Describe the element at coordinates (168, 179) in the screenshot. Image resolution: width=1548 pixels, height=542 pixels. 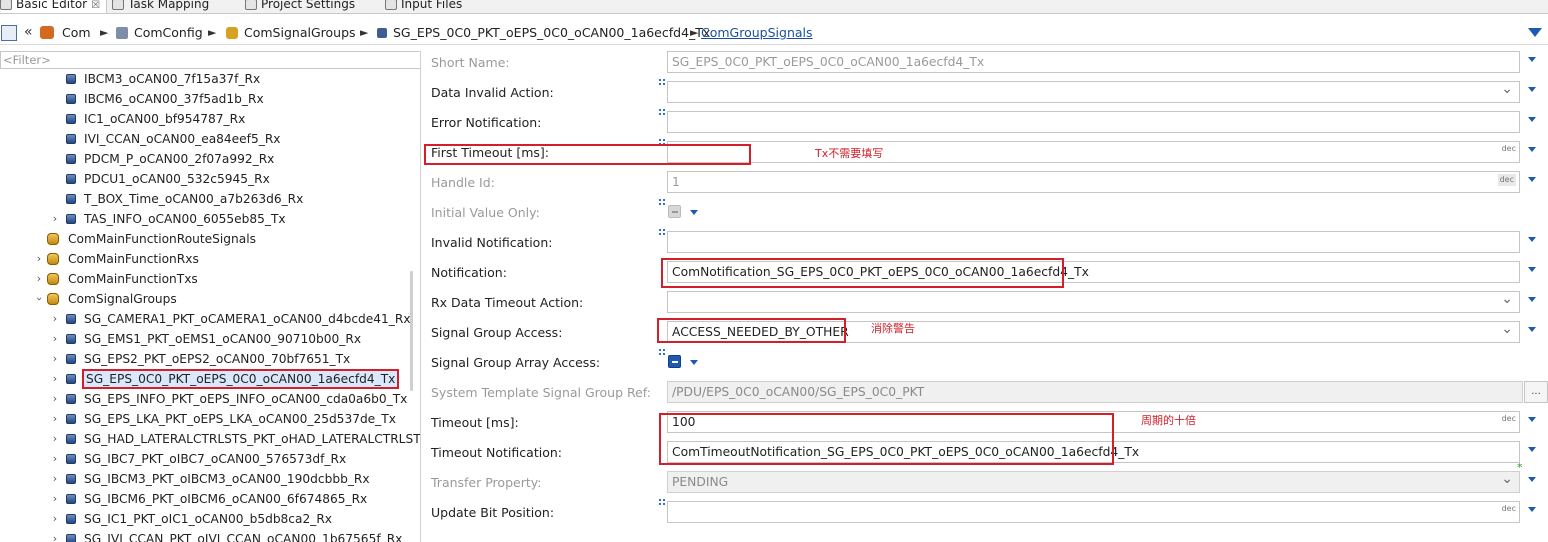
I see `tree-item: PDCU1_oCAN00_532c5945_Rx` at that location.